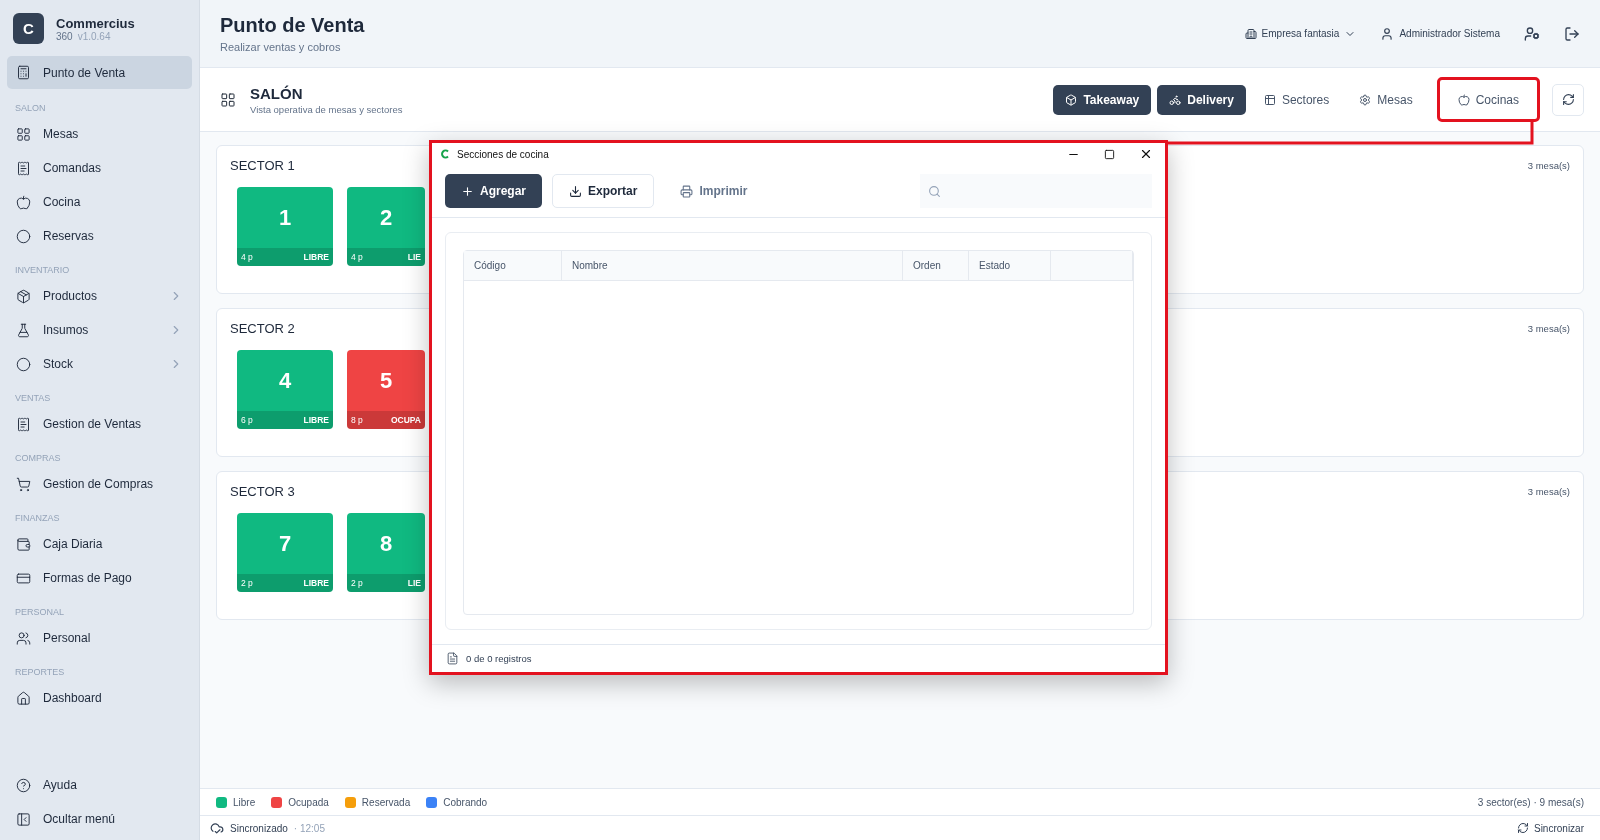  I want to click on sync-button: Sincronizar, so click(1550, 828).